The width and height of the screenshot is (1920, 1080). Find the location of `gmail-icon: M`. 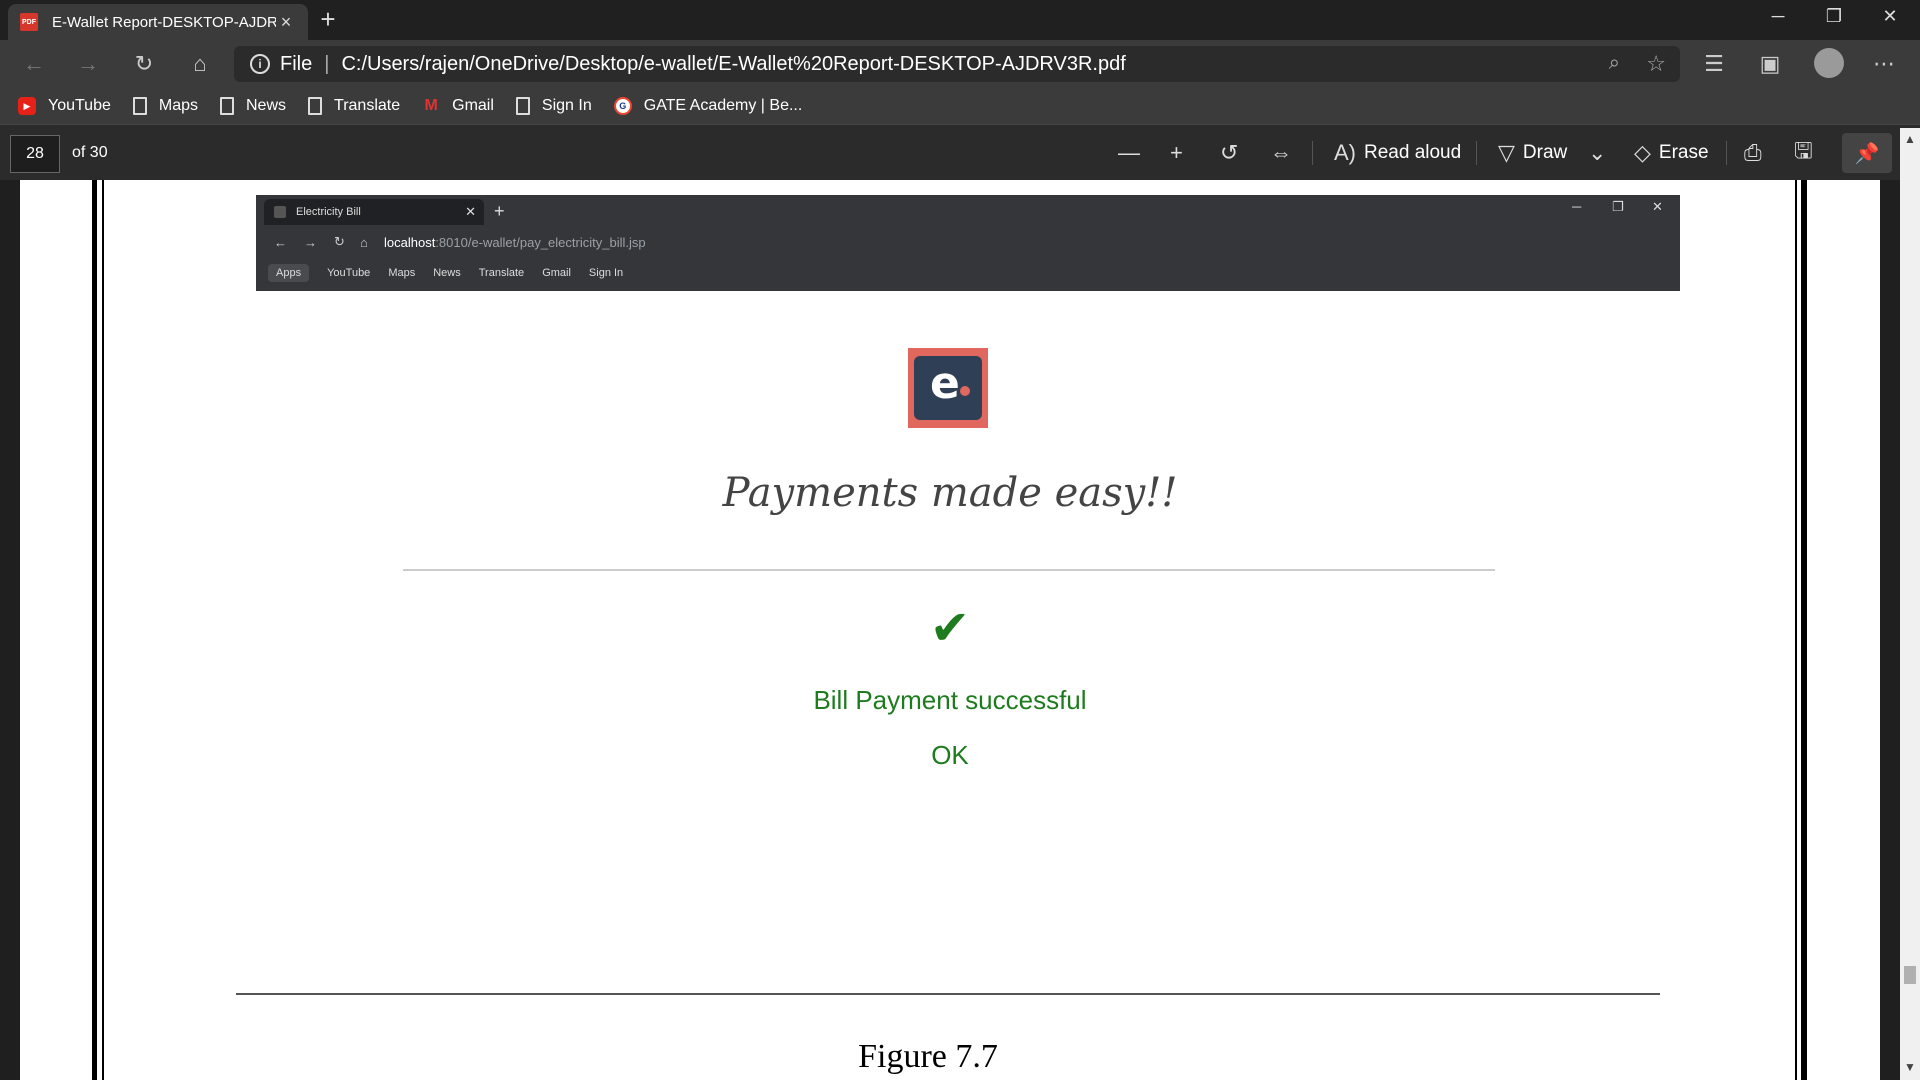

gmail-icon: M is located at coordinates (431, 105).